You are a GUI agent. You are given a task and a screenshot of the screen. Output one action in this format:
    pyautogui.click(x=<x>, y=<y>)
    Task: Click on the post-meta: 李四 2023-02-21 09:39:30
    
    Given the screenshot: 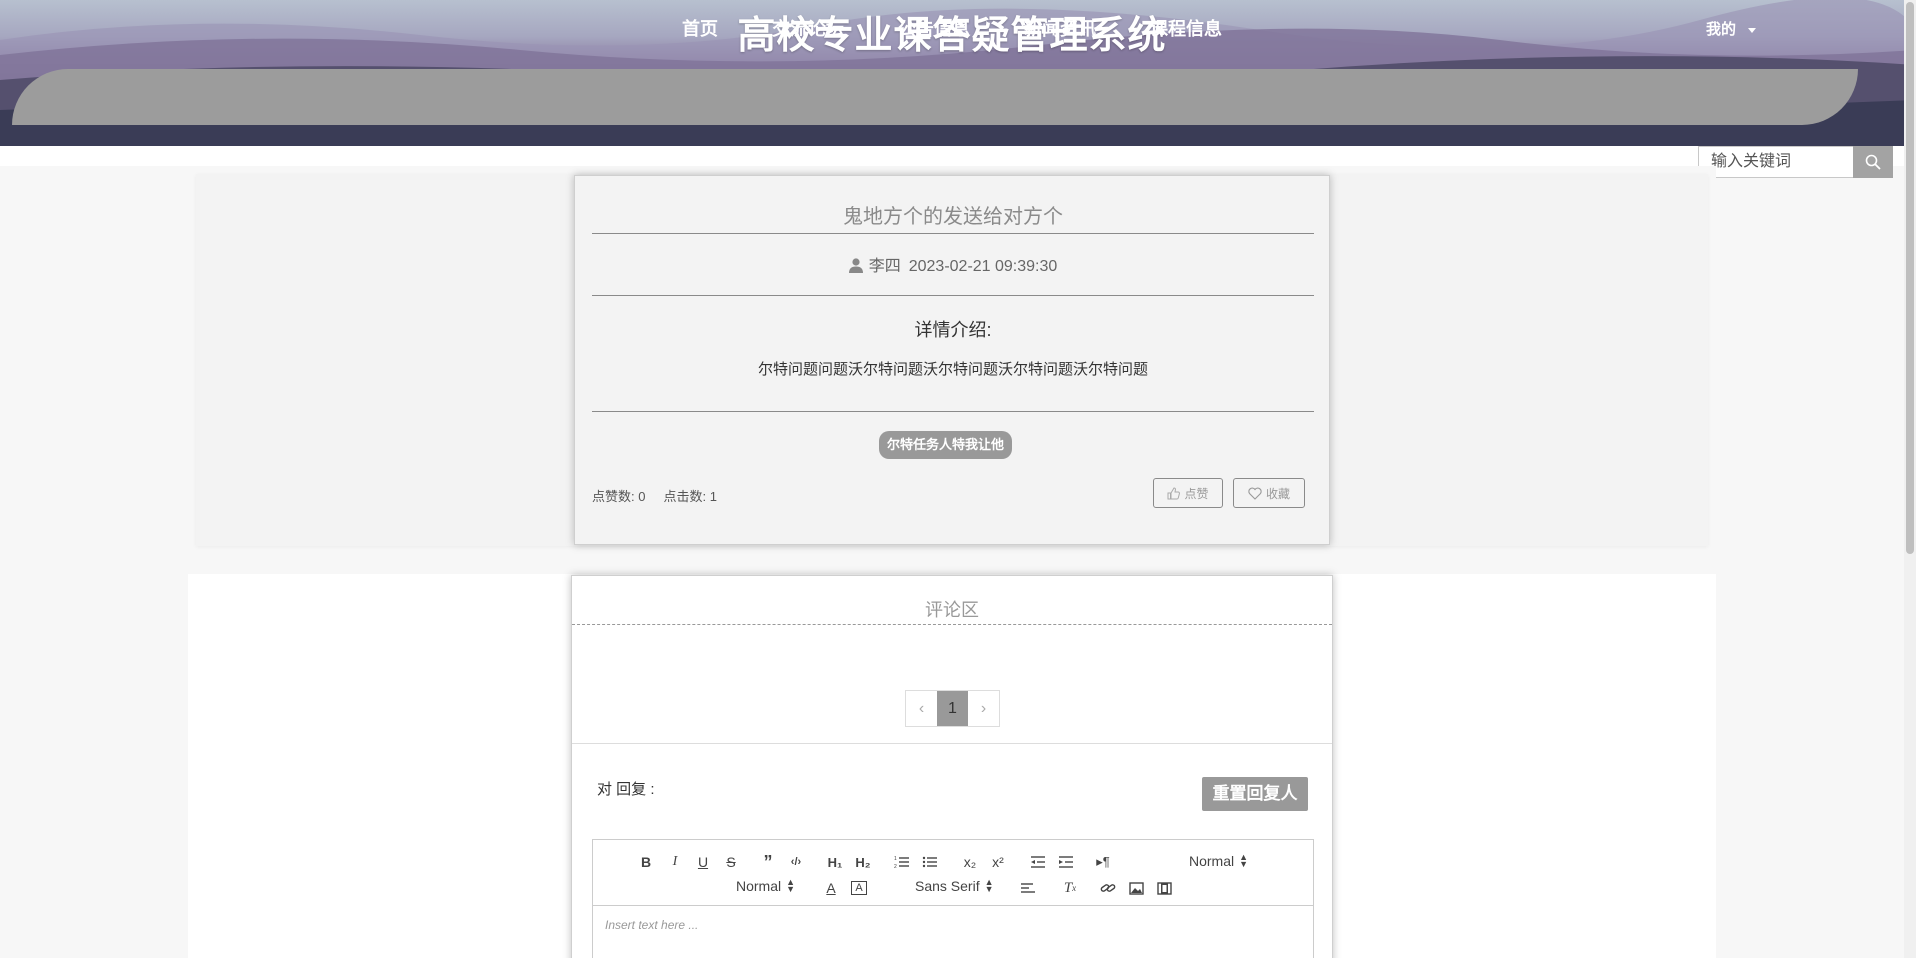 What is the action you would take?
    pyautogui.click(x=953, y=274)
    